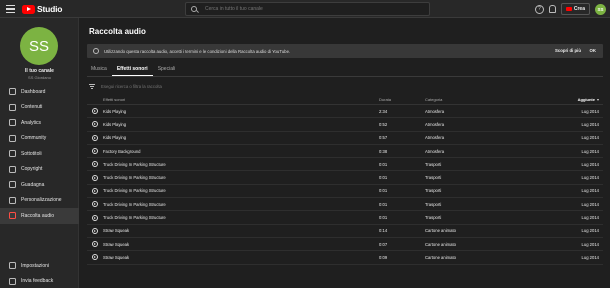 This screenshot has height=288, width=610. I want to click on search-input, so click(305, 9).